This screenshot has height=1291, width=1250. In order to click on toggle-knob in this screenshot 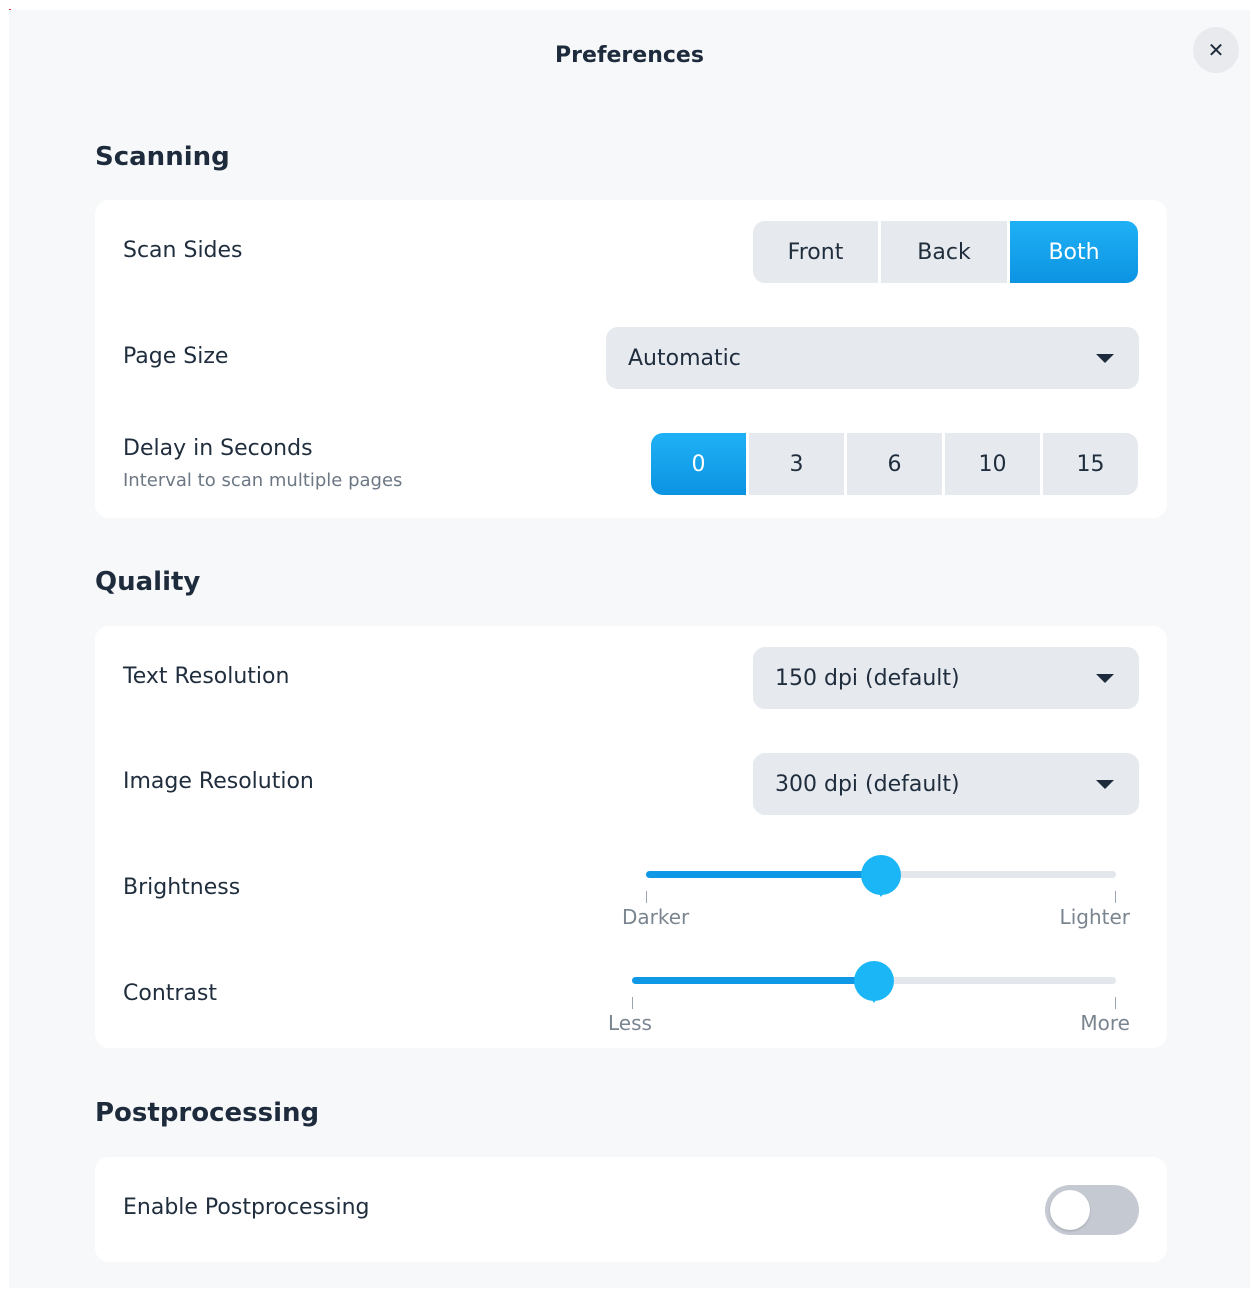, I will do `click(1070, 1210)`.